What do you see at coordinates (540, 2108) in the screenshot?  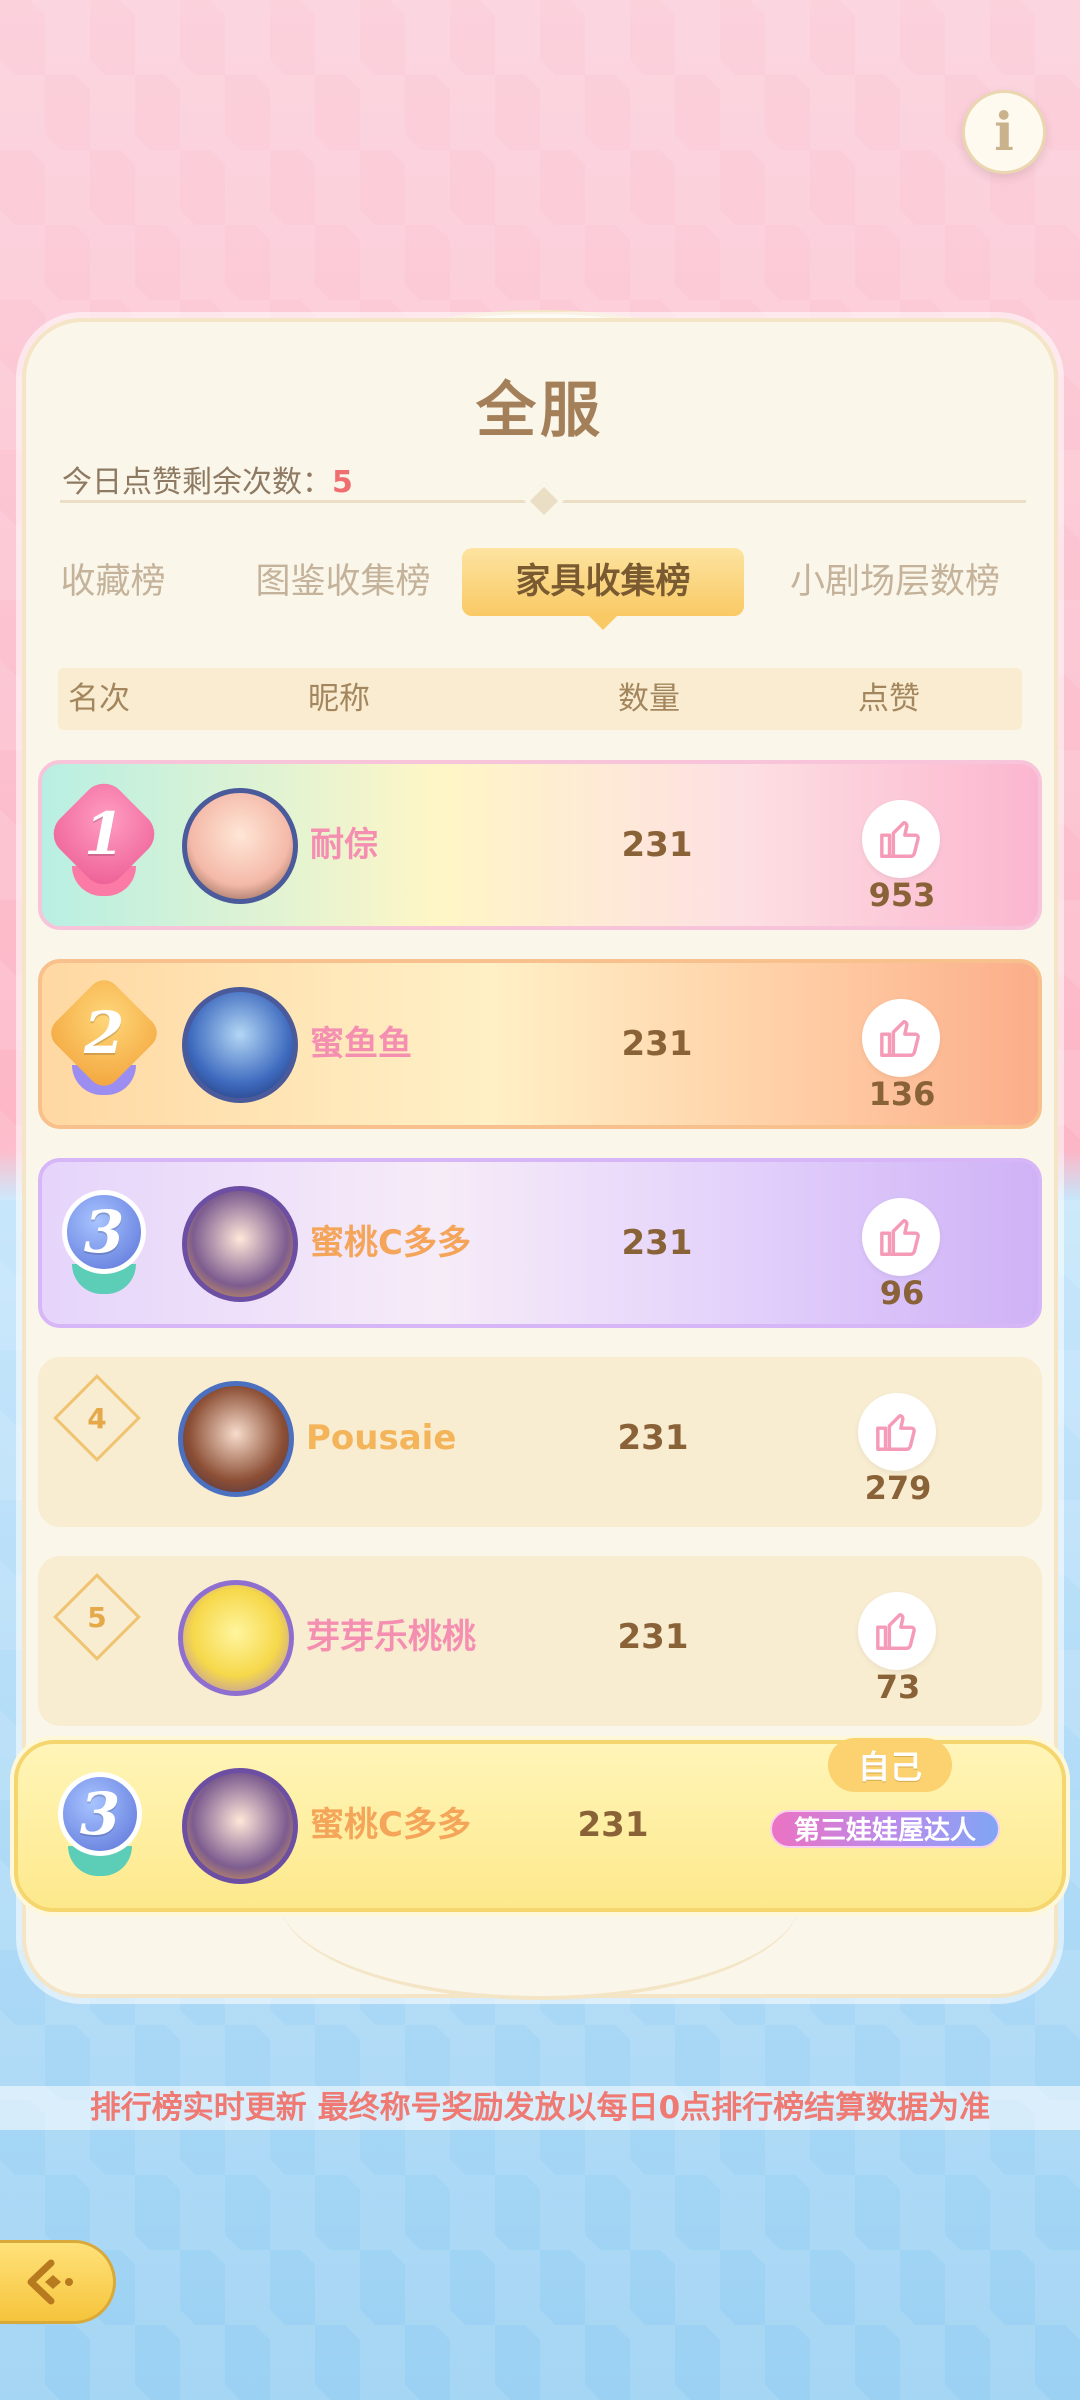 I see `notice-bar: 排行榜实时更新 最终称号奖励发放以每日0点排行榜结算数据为准` at bounding box center [540, 2108].